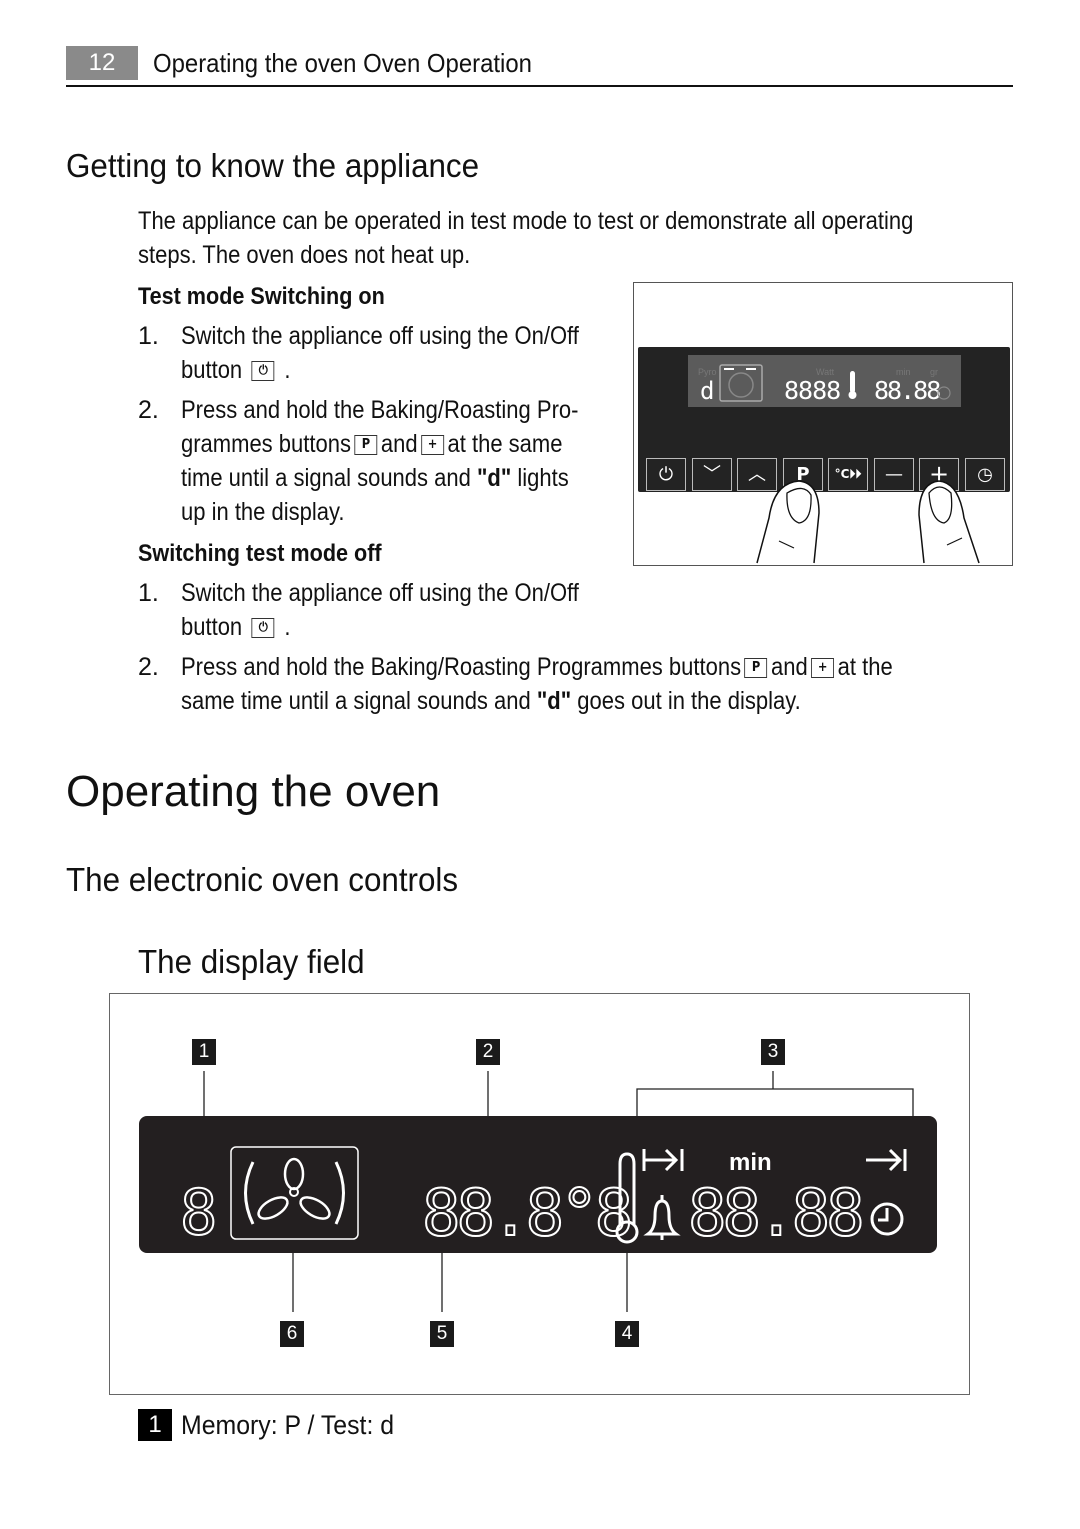 Image resolution: width=1080 pixels, height=1529 pixels. I want to click on fingers-illustration, so click(868, 522).